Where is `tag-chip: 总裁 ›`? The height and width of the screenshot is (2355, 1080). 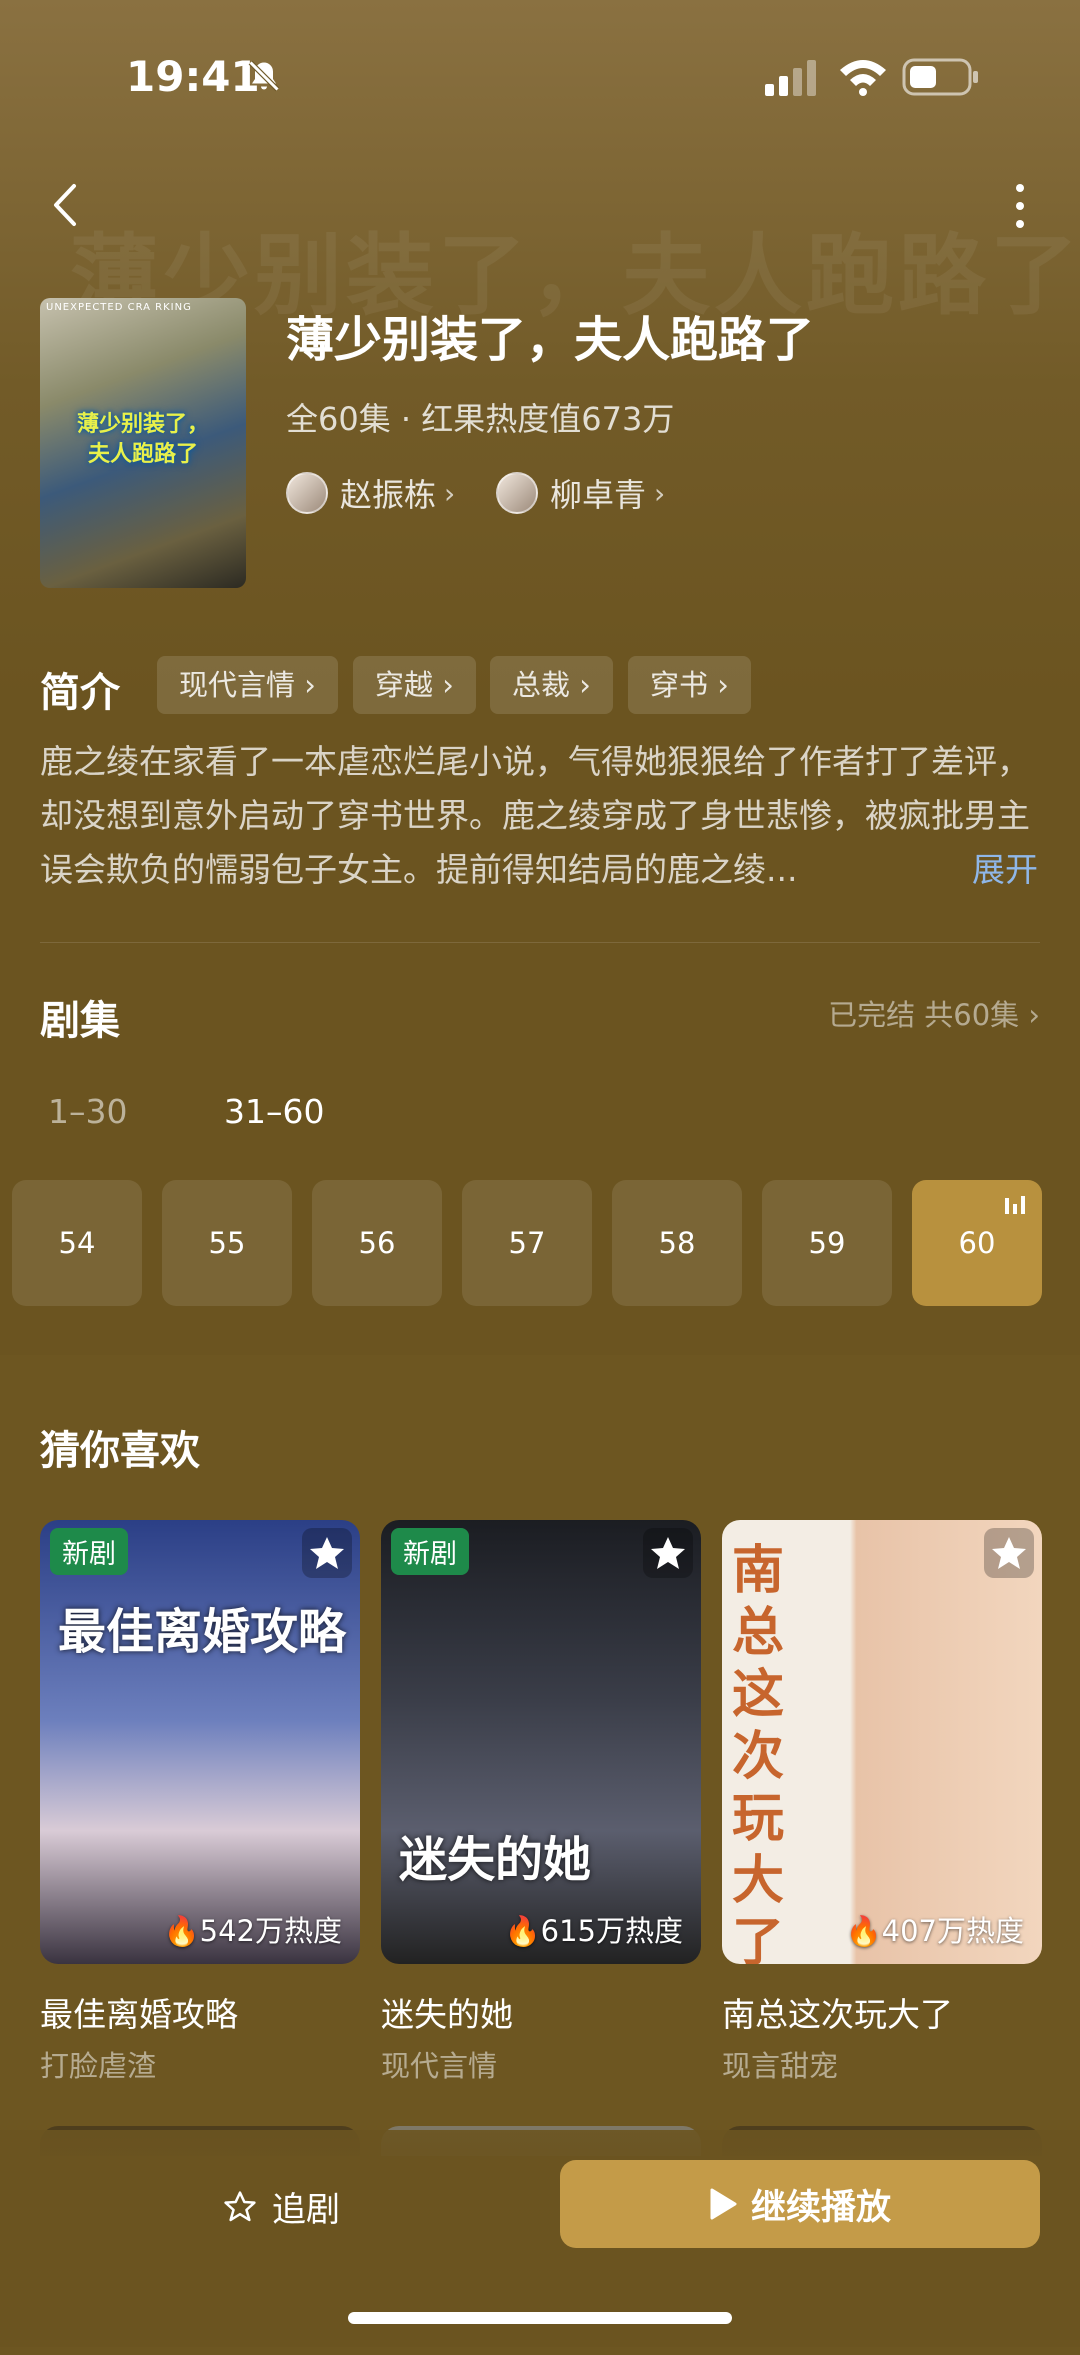 tag-chip: 总裁 › is located at coordinates (551, 685).